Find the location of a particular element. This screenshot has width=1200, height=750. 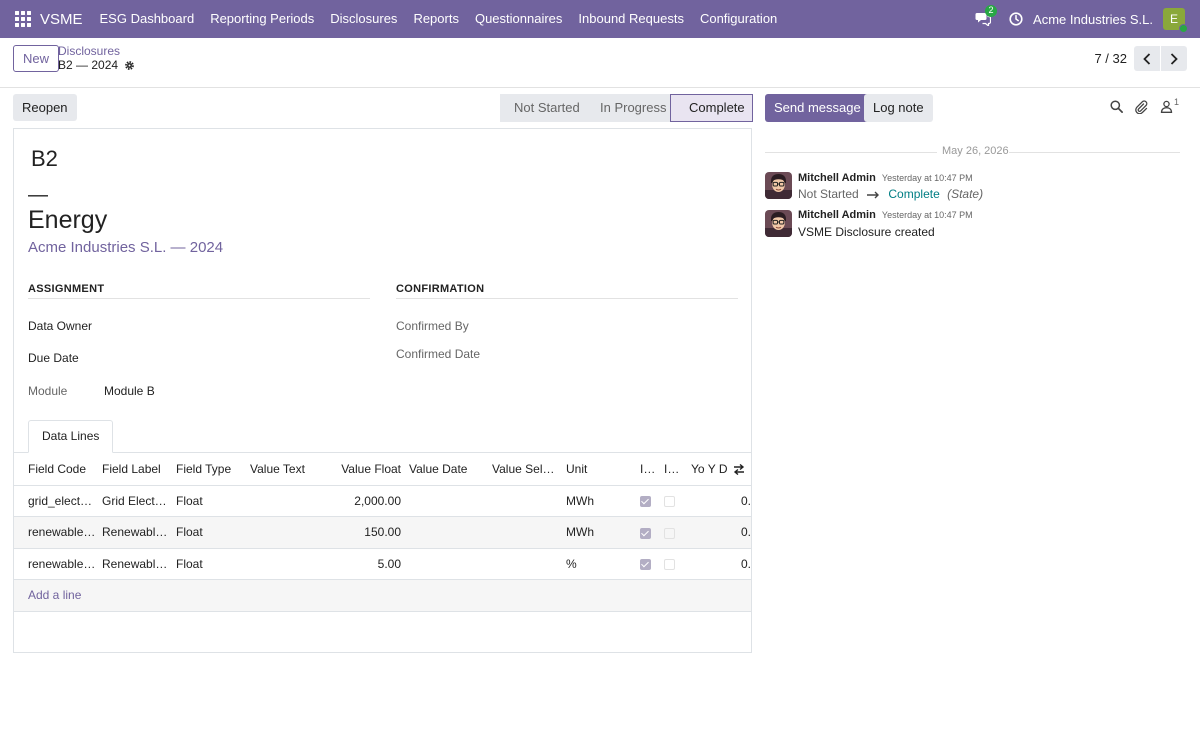

stage-in-progress: In Progress is located at coordinates (627, 108).